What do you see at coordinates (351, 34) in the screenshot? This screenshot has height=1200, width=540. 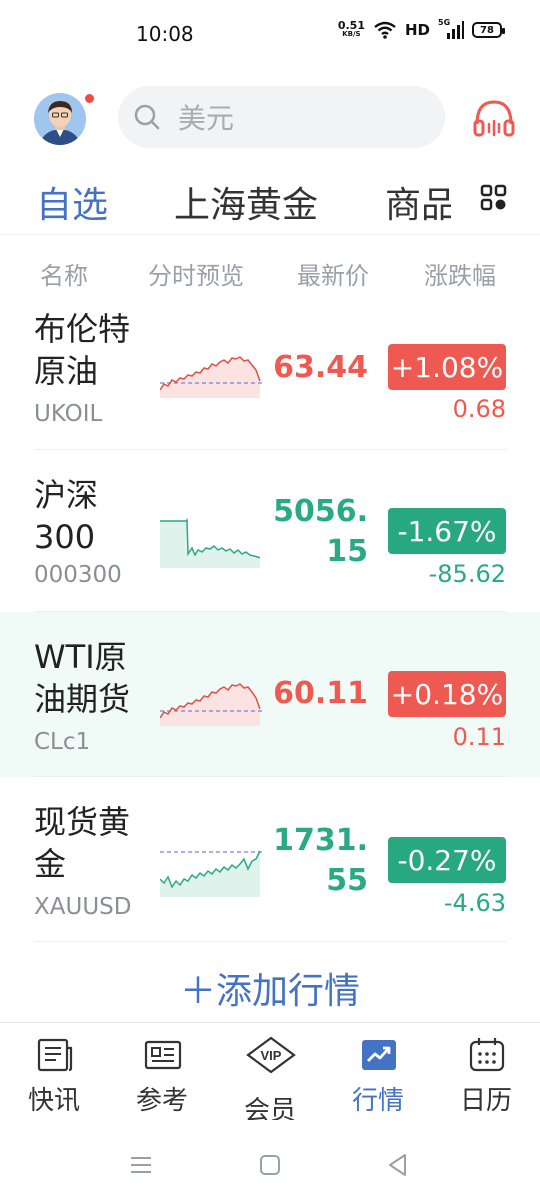 I see `network-speed-unit: KB/S` at bounding box center [351, 34].